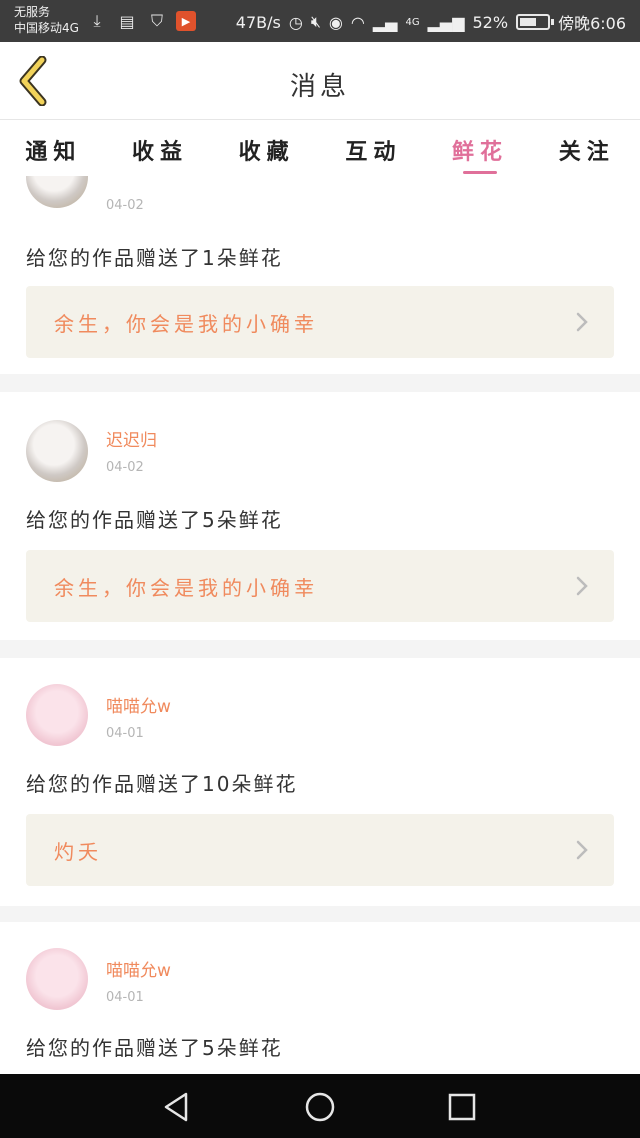 This screenshot has width=640, height=1138. What do you see at coordinates (480, 148) in the screenshot?
I see `tab-flowers: 鲜花` at bounding box center [480, 148].